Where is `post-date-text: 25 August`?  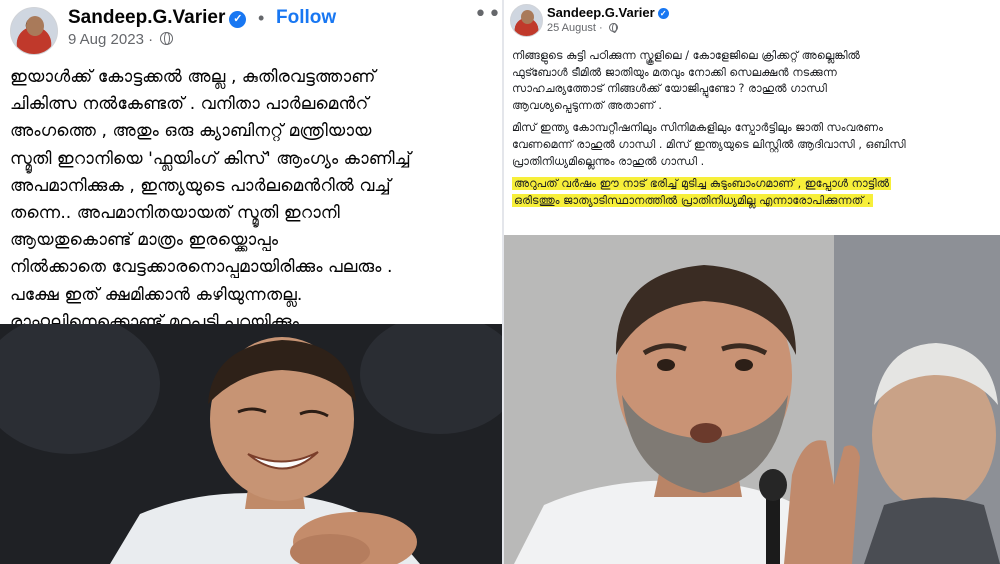 post-date-text: 25 August is located at coordinates (571, 28).